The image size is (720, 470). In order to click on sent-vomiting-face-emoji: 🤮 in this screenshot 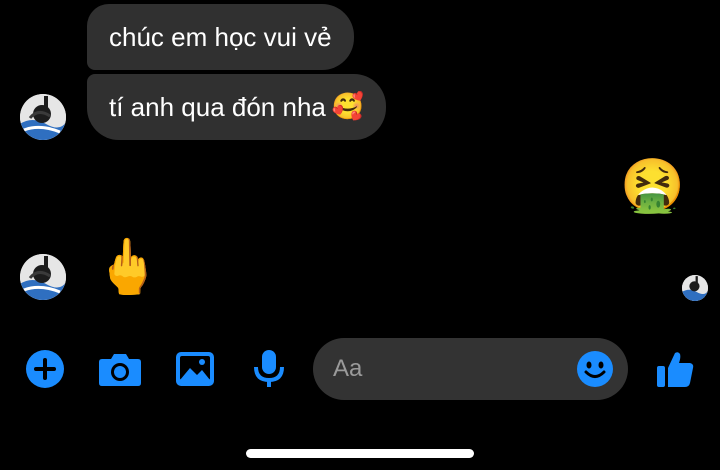, I will do `click(652, 186)`.